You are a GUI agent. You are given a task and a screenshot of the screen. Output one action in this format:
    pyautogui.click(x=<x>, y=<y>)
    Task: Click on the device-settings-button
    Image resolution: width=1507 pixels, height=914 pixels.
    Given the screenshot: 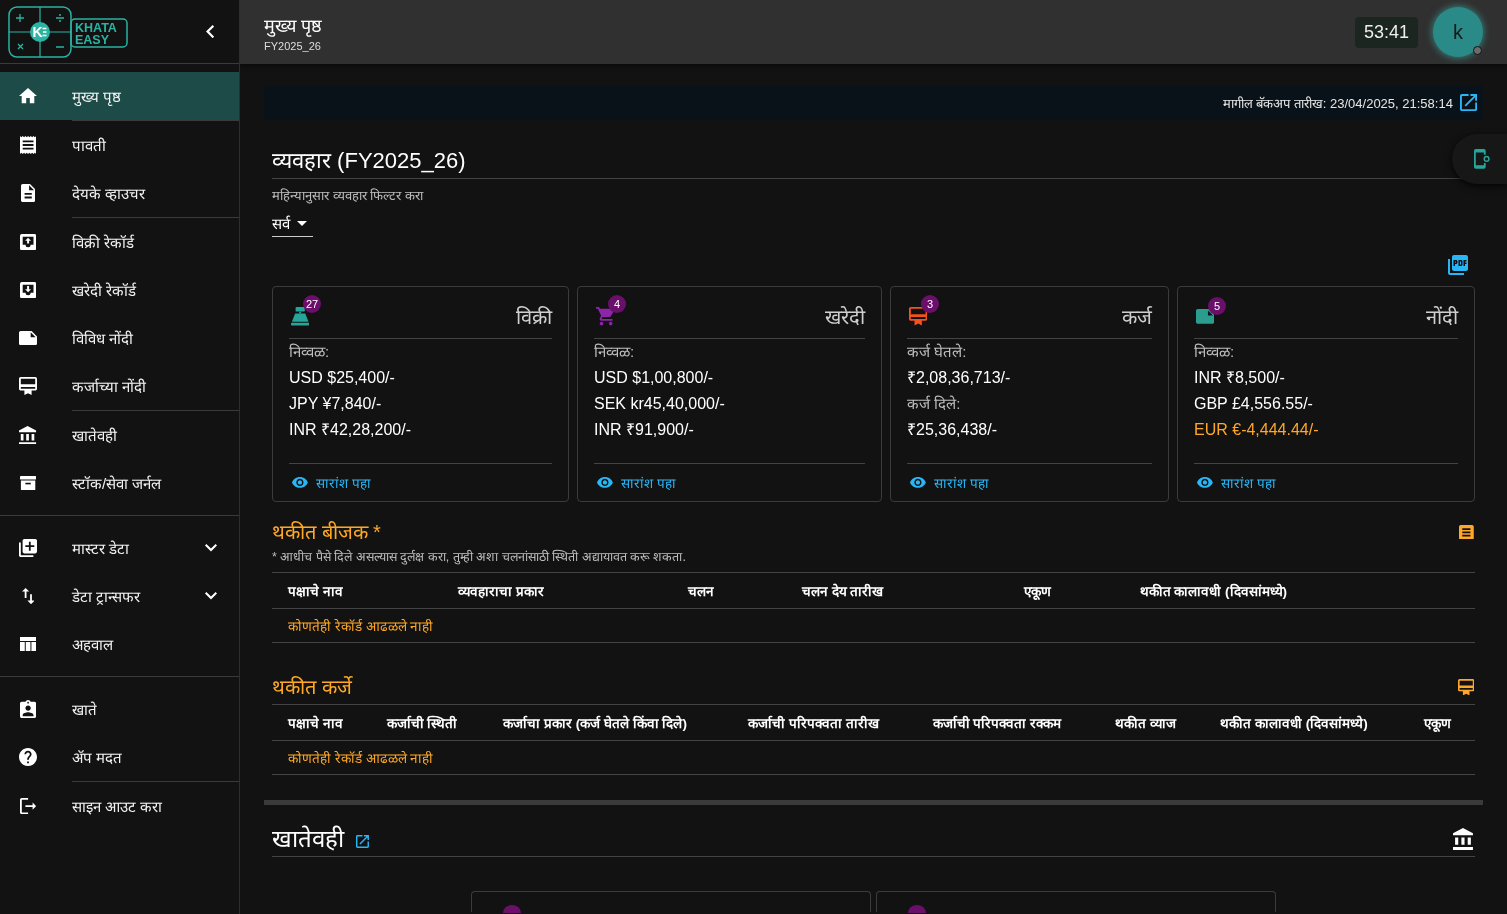 What is the action you would take?
    pyautogui.click(x=1479, y=159)
    